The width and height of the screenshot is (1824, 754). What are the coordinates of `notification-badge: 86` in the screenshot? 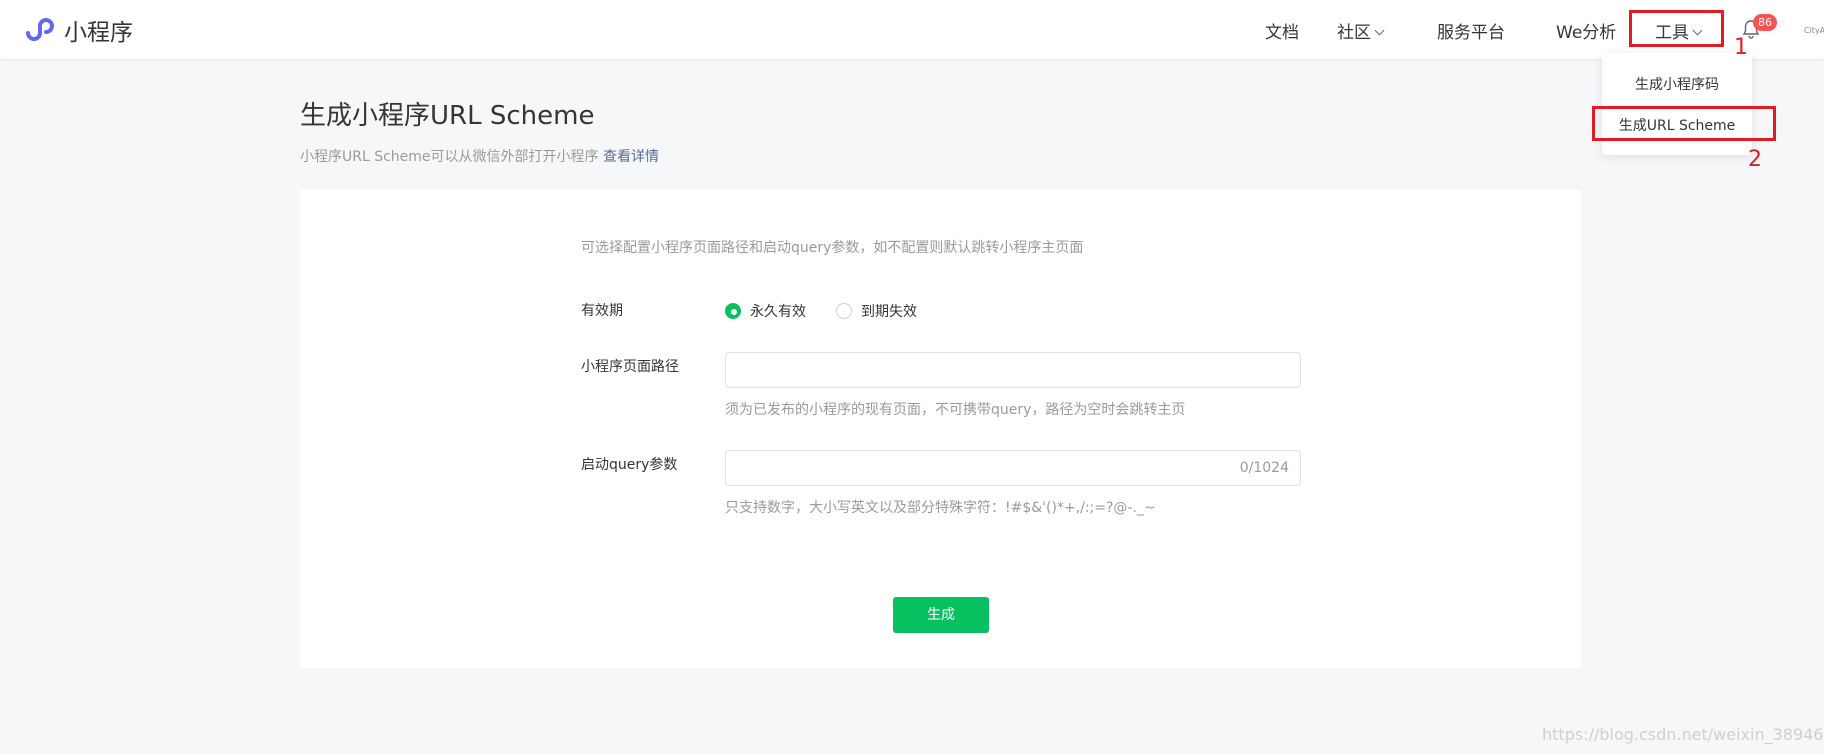 It's located at (1765, 22).